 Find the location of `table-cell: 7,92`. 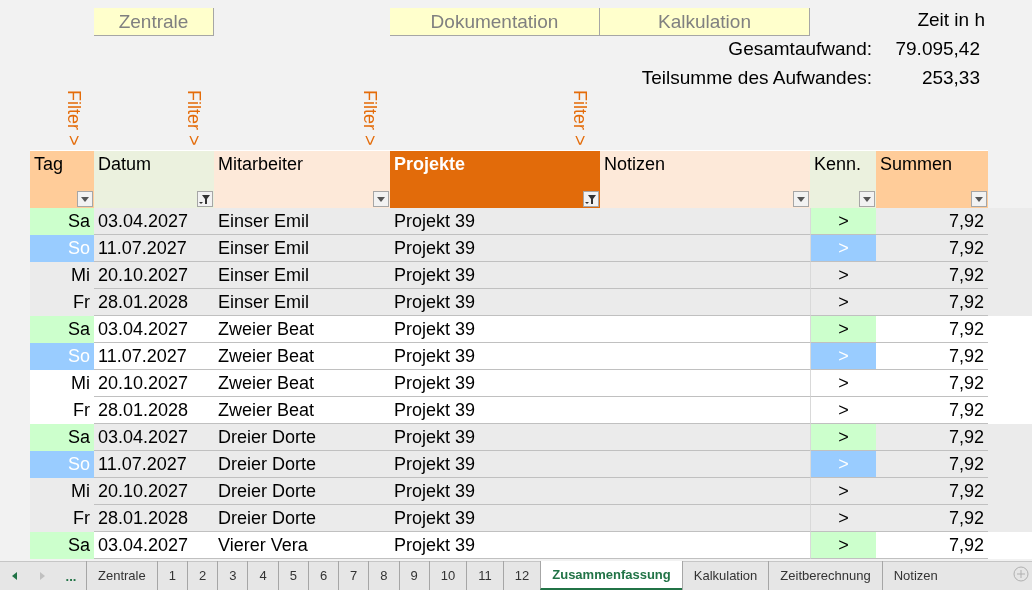

table-cell: 7,92 is located at coordinates (932, 545).